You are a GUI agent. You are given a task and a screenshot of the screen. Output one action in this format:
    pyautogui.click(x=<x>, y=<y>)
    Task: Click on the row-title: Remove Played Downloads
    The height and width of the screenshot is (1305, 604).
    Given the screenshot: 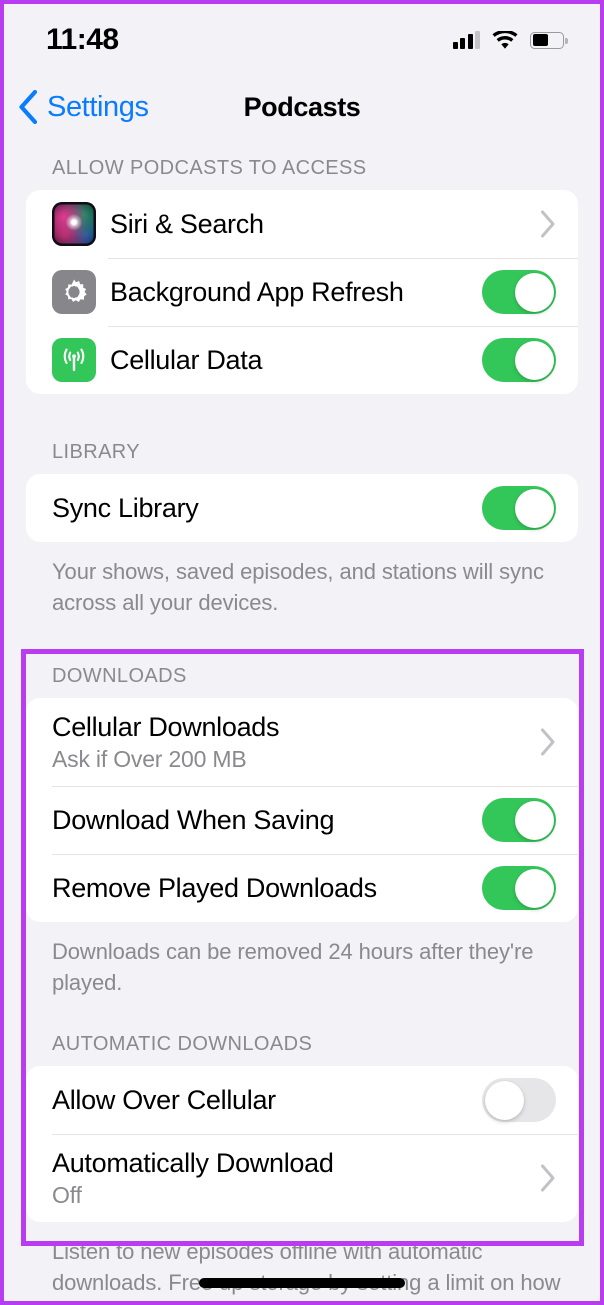 What is the action you would take?
    pyautogui.click(x=214, y=888)
    